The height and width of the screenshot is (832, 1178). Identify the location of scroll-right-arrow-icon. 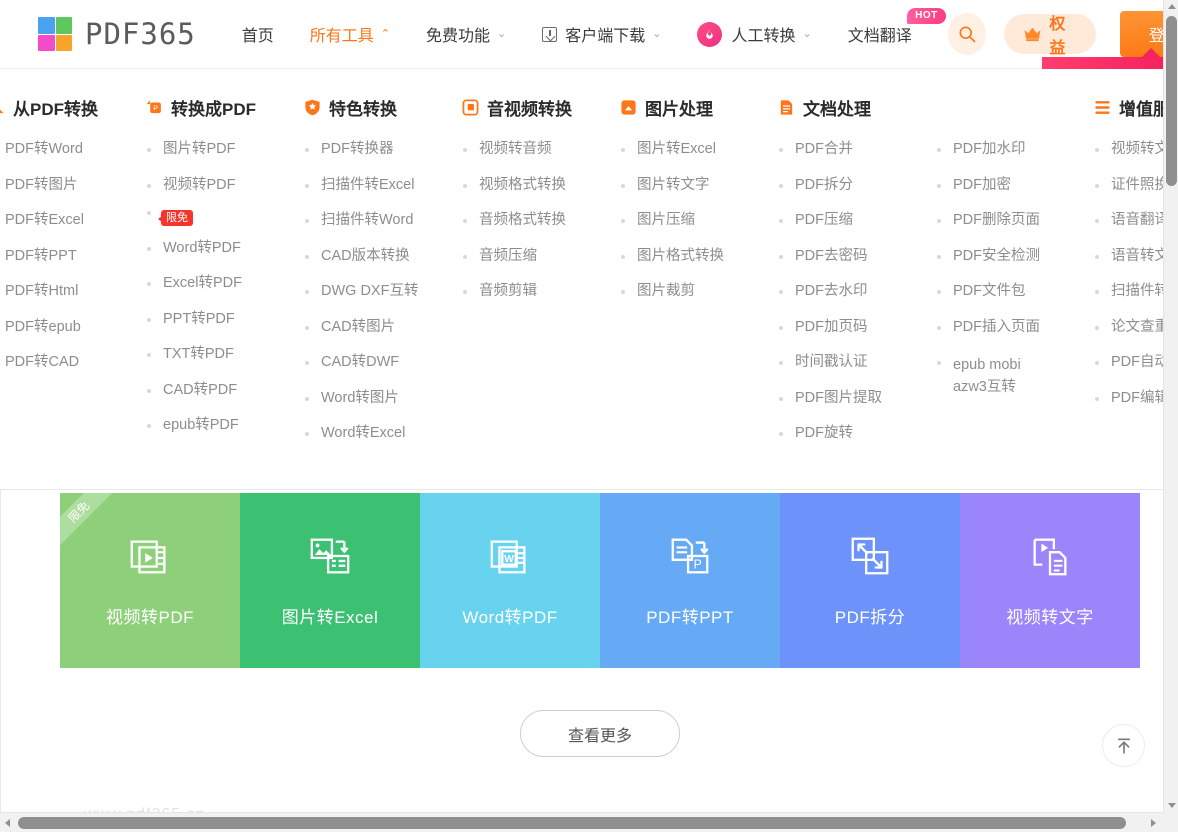
(1153, 823).